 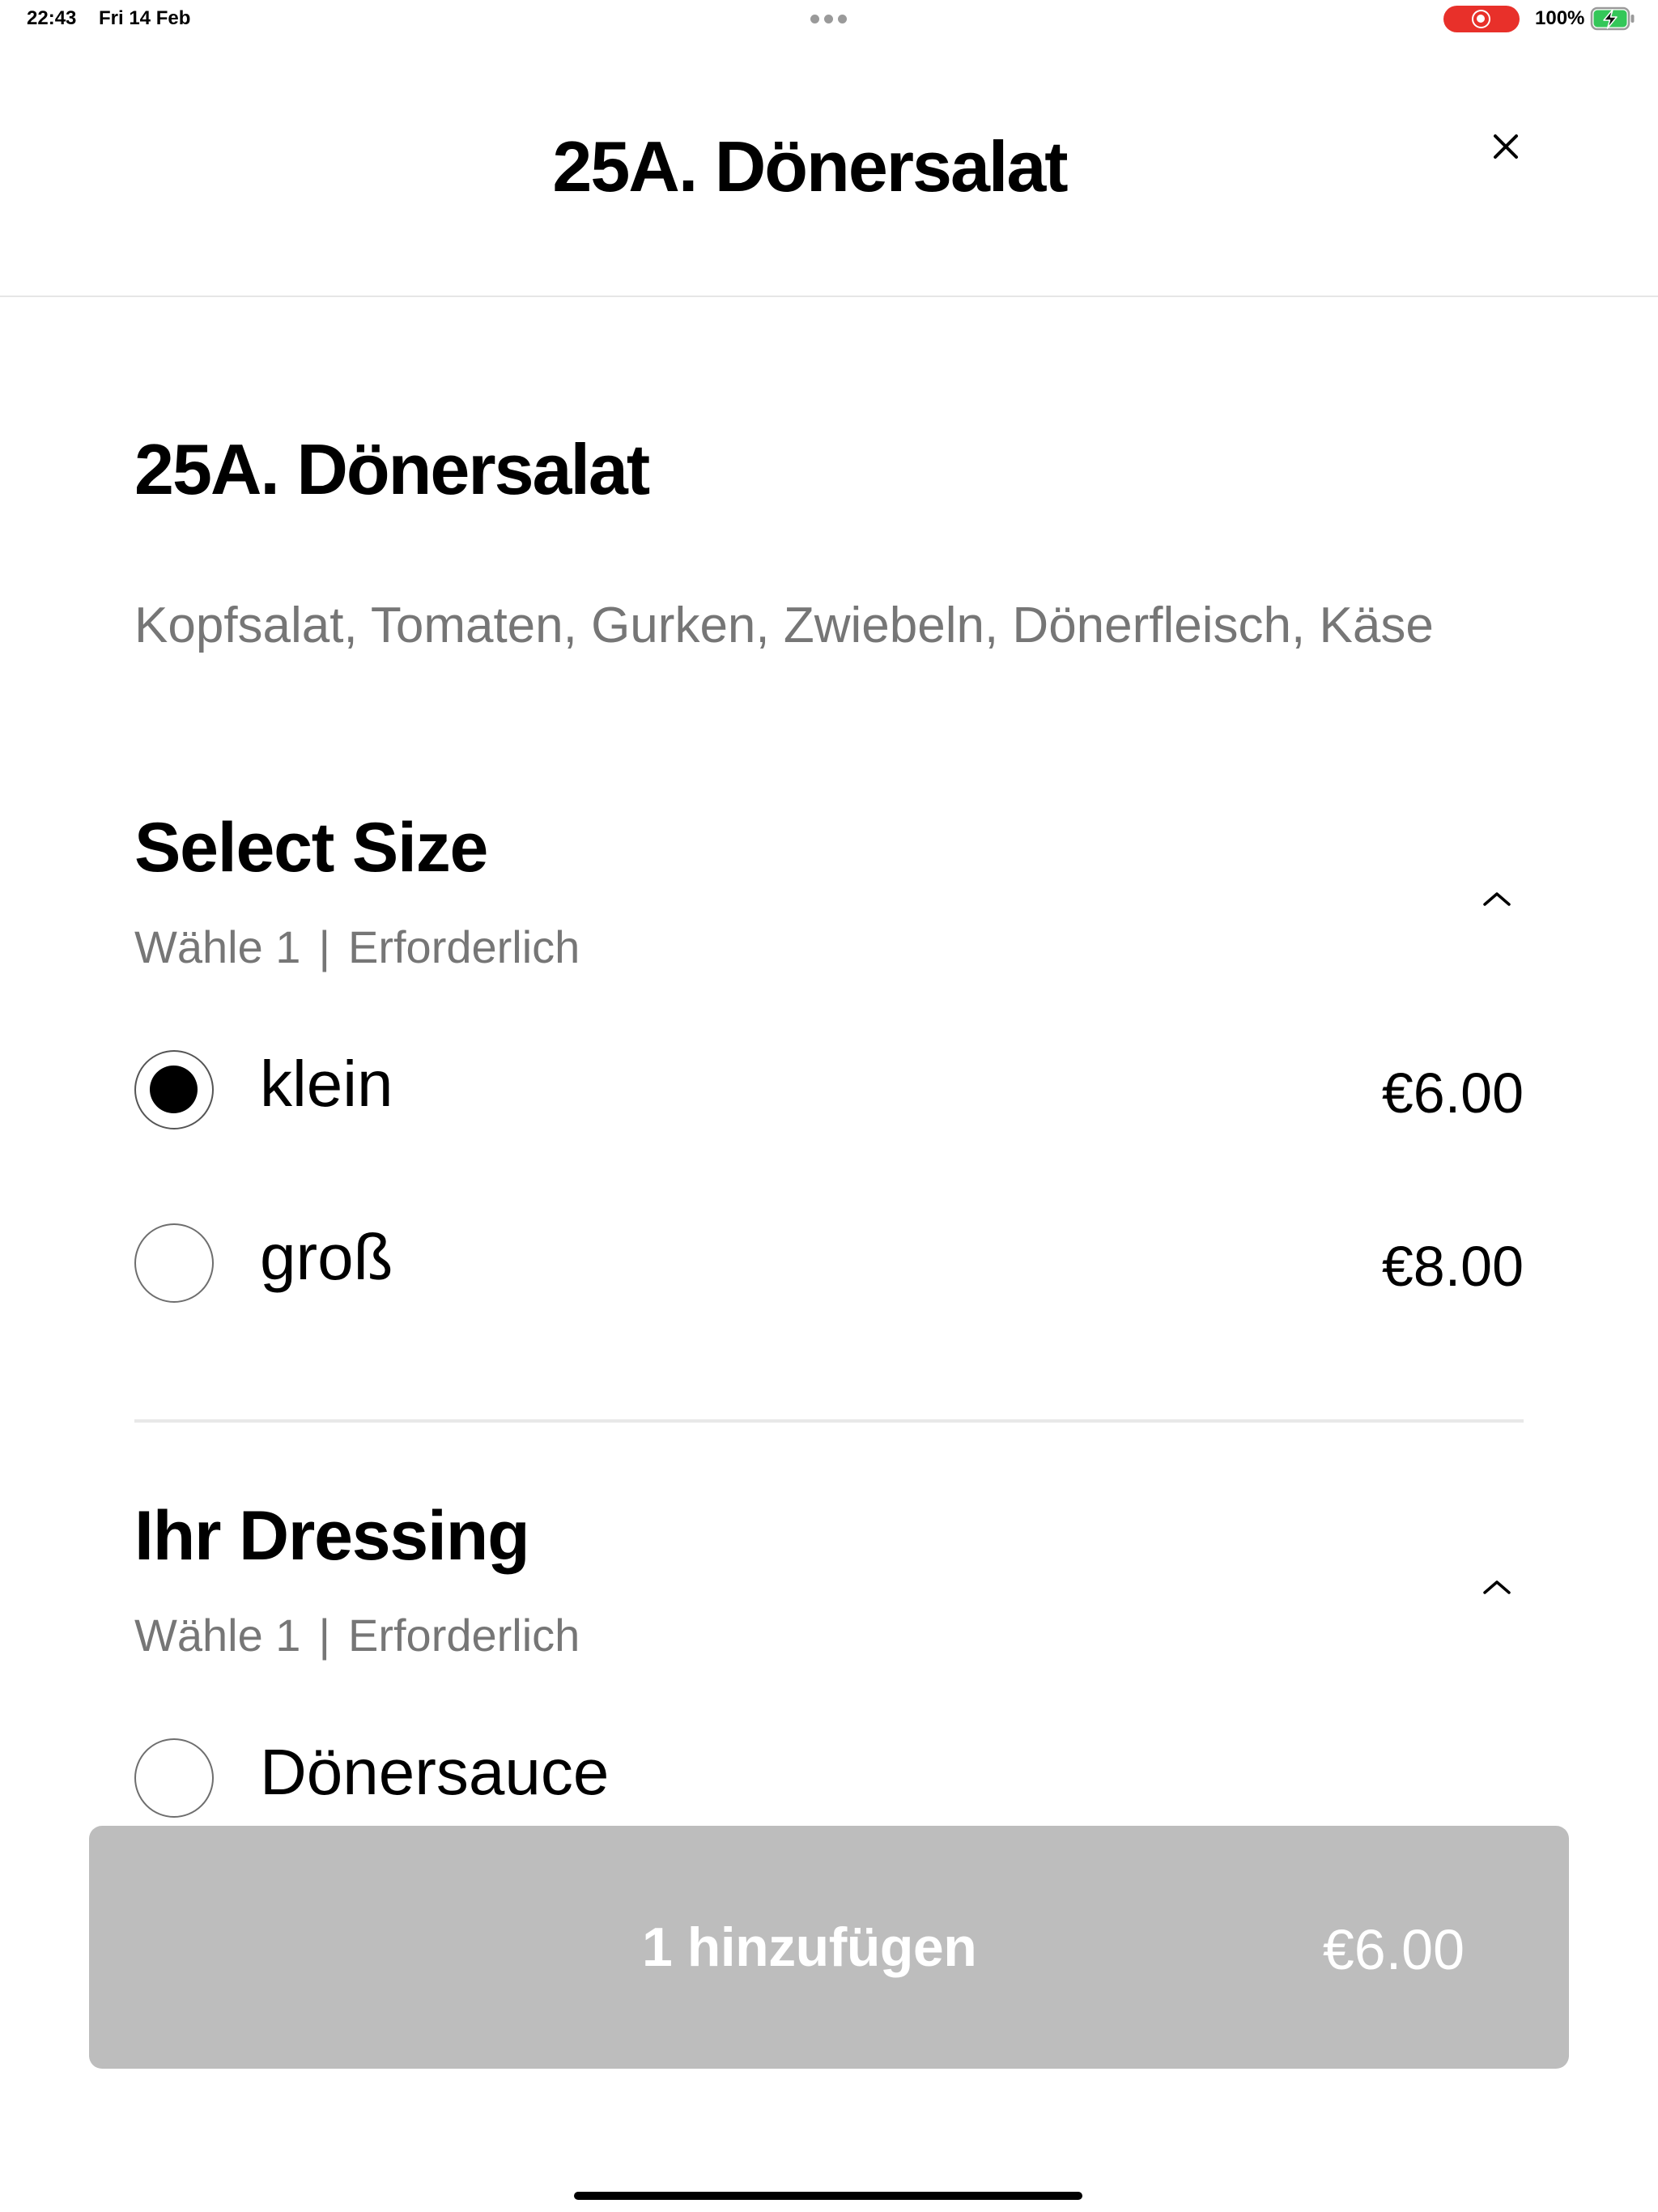 I want to click on close-button, so click(x=1506, y=146).